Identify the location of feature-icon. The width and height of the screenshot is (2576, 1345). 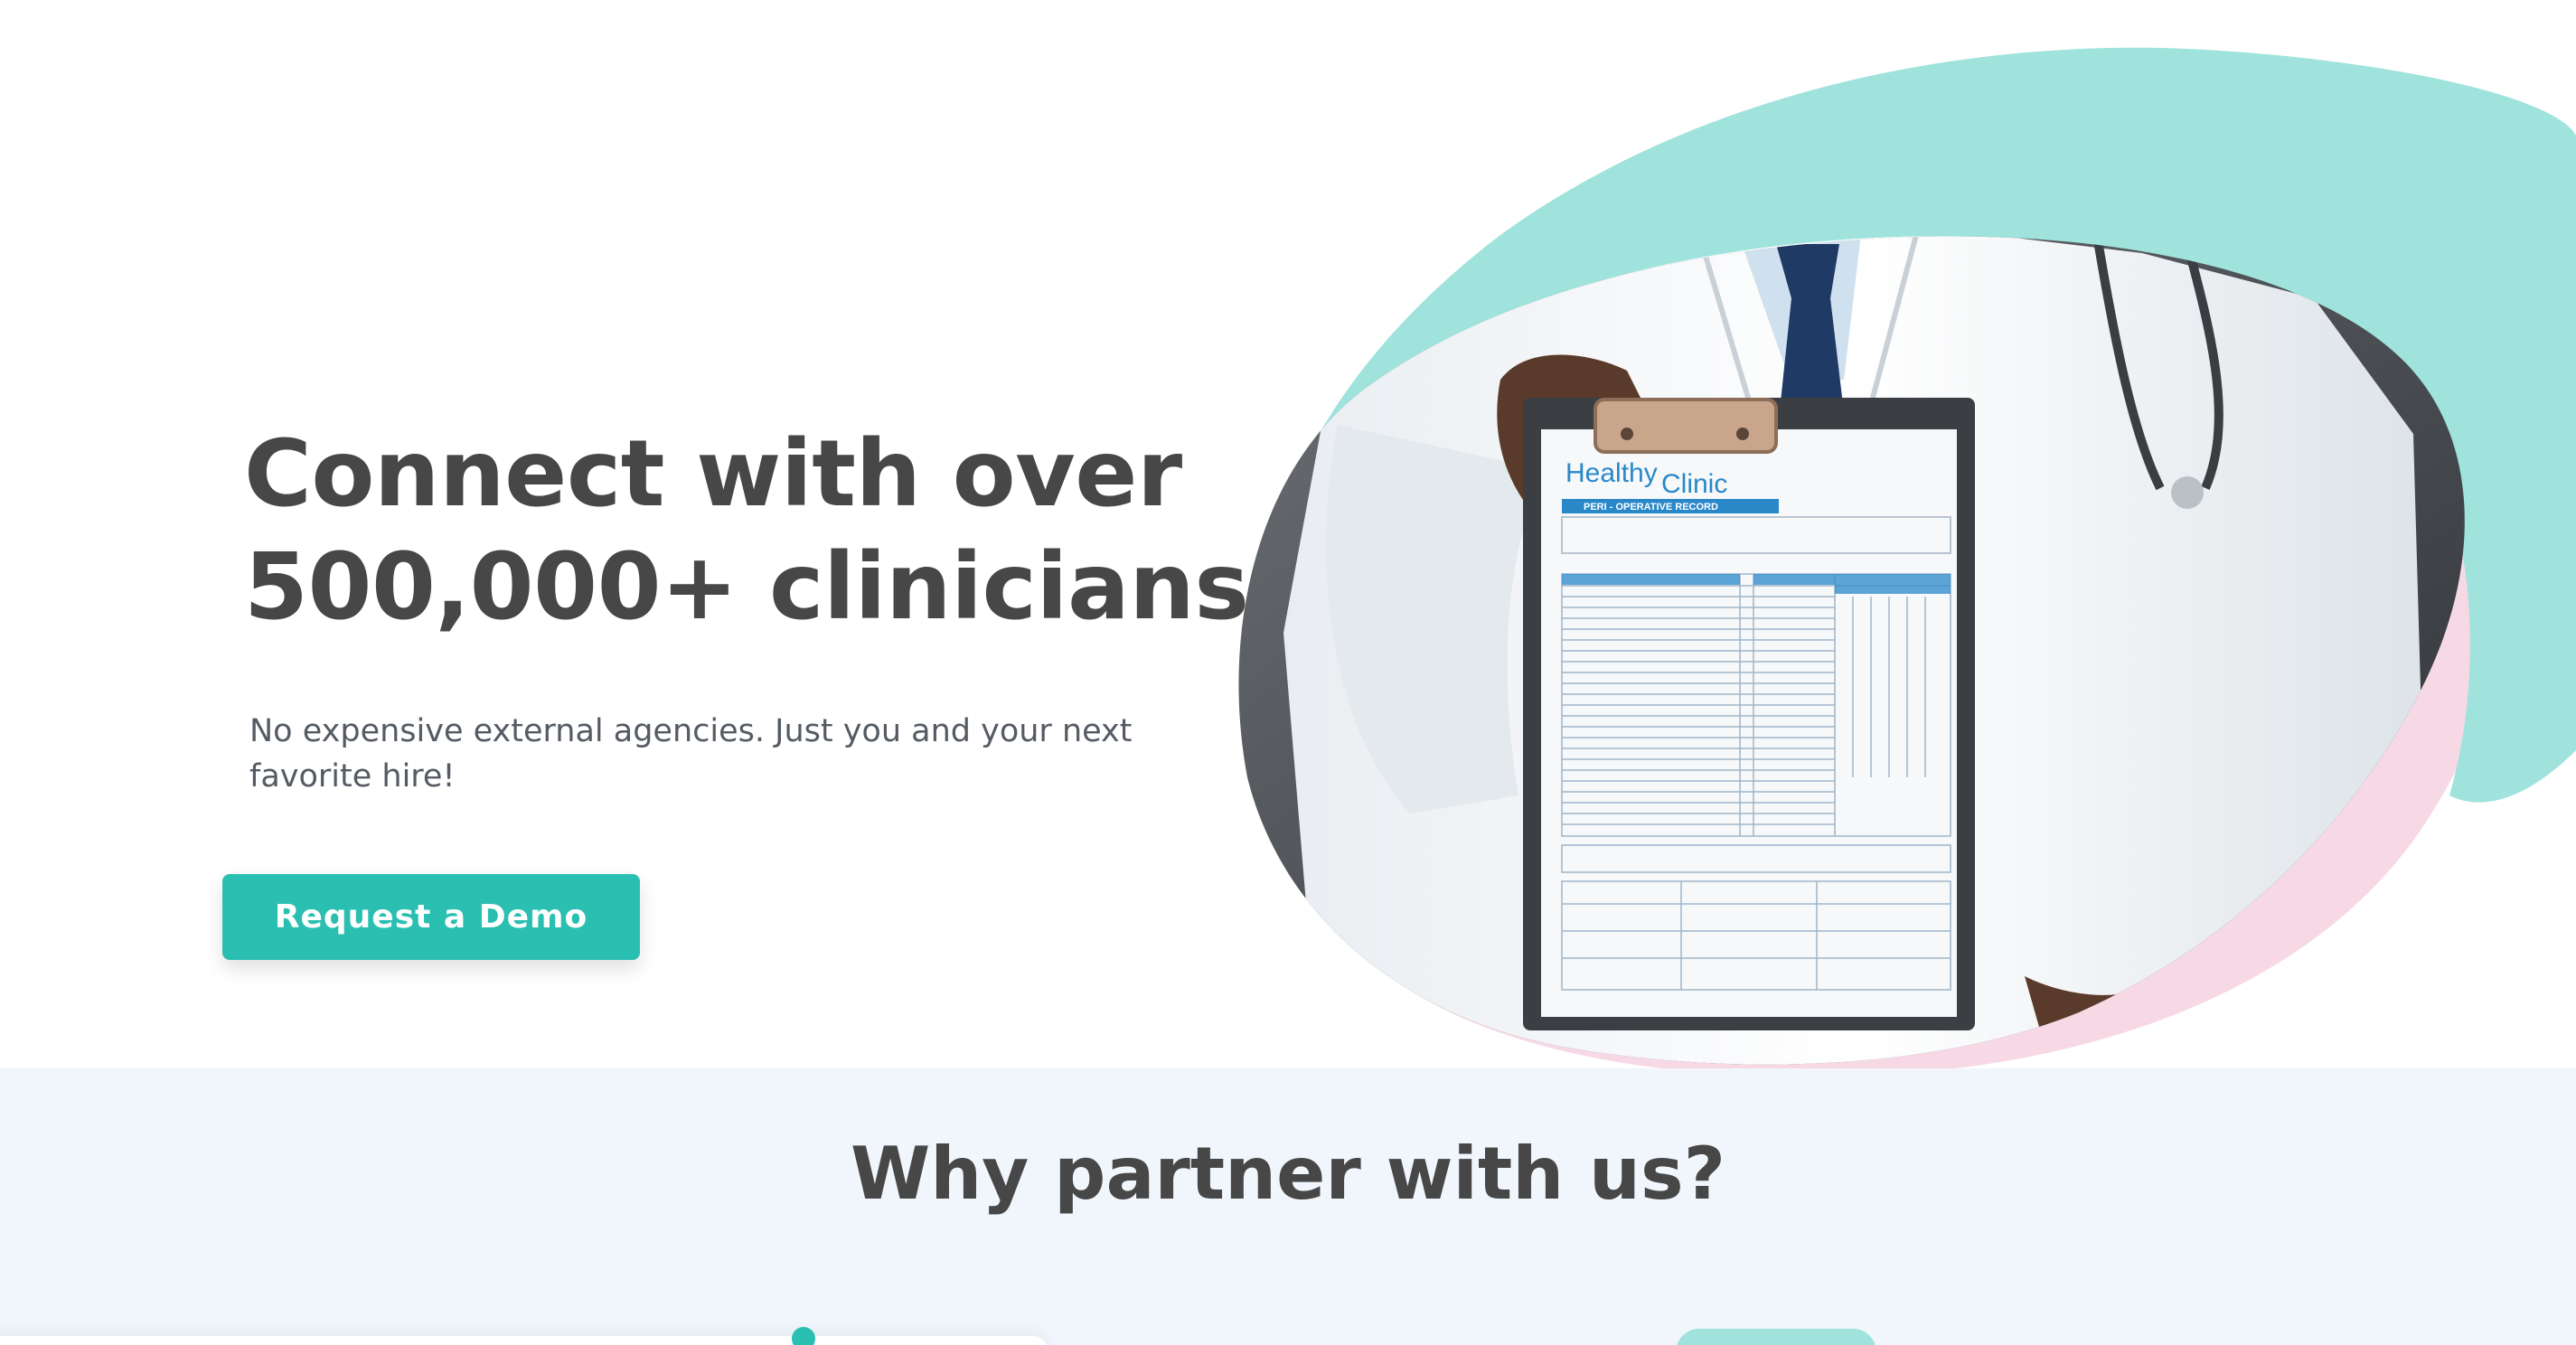
(803, 1336).